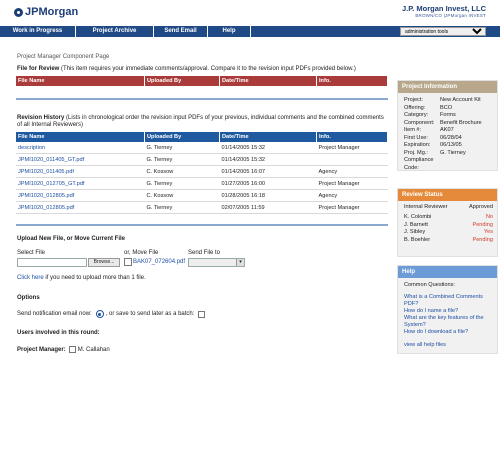 The height and width of the screenshot is (474, 500). Describe the element at coordinates (80, 183) in the screenshot. I see `file-link: JPMI1020_012705_GT.pdf` at that location.